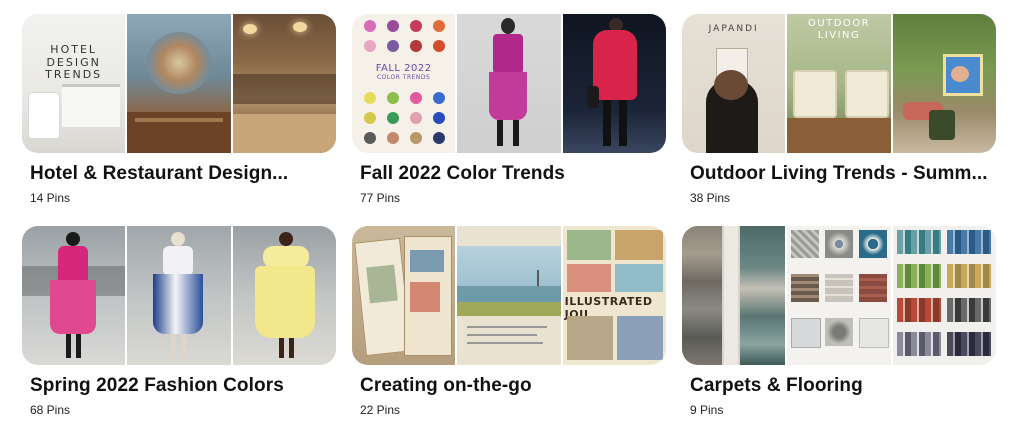 The image size is (1024, 427). Describe the element at coordinates (404, 295) in the screenshot. I see `board-image-sketchbook-journal` at that location.